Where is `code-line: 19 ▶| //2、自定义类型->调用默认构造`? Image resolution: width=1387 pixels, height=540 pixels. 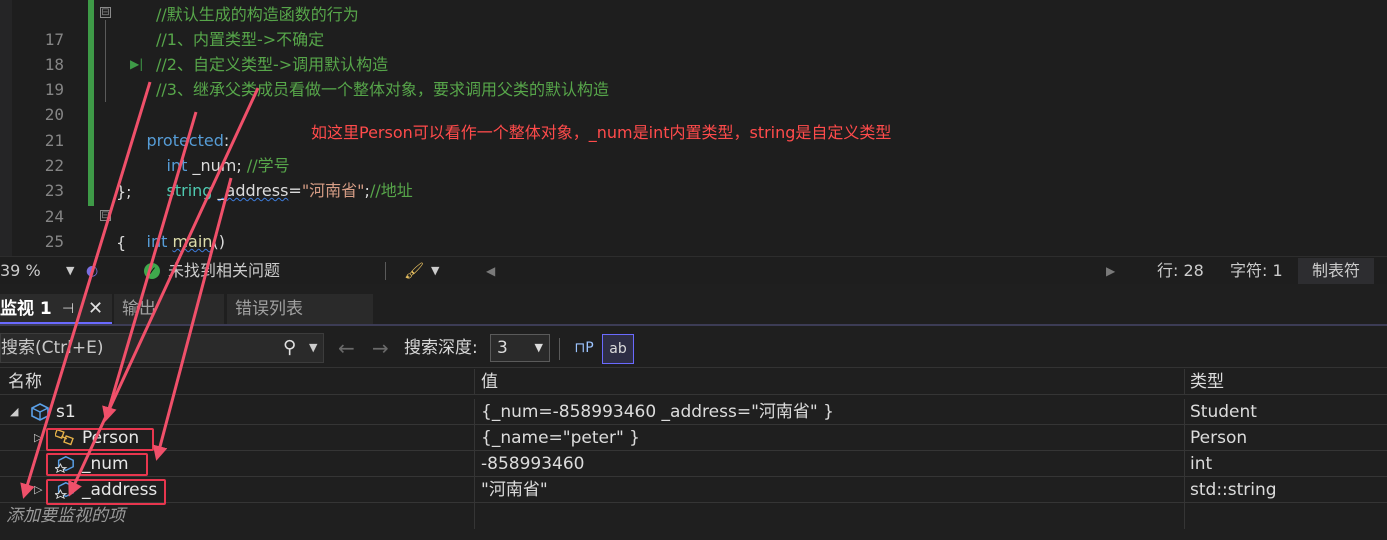 code-line: 19 ▶| //2、自定义类型->调用默认构造 is located at coordinates (693, 75).